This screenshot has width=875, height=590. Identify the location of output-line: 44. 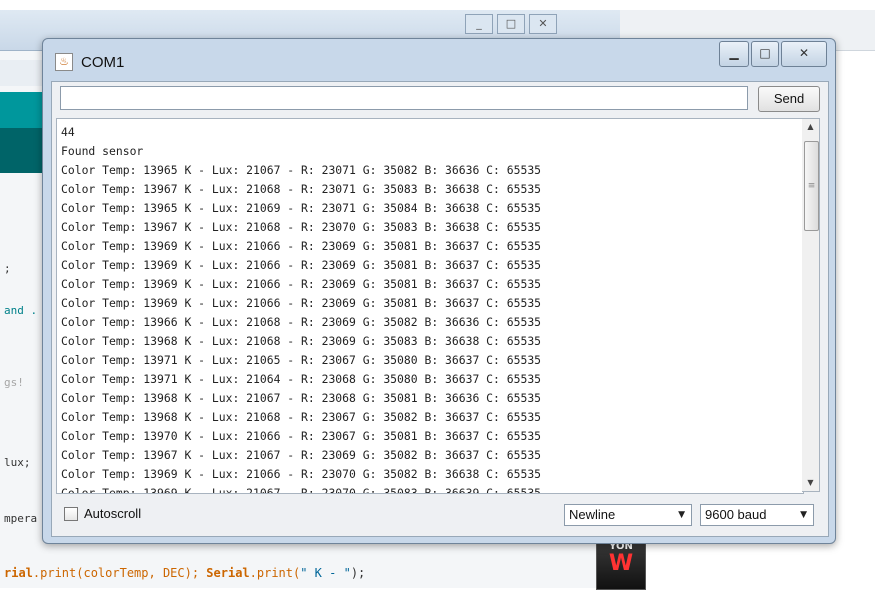
(68, 132).